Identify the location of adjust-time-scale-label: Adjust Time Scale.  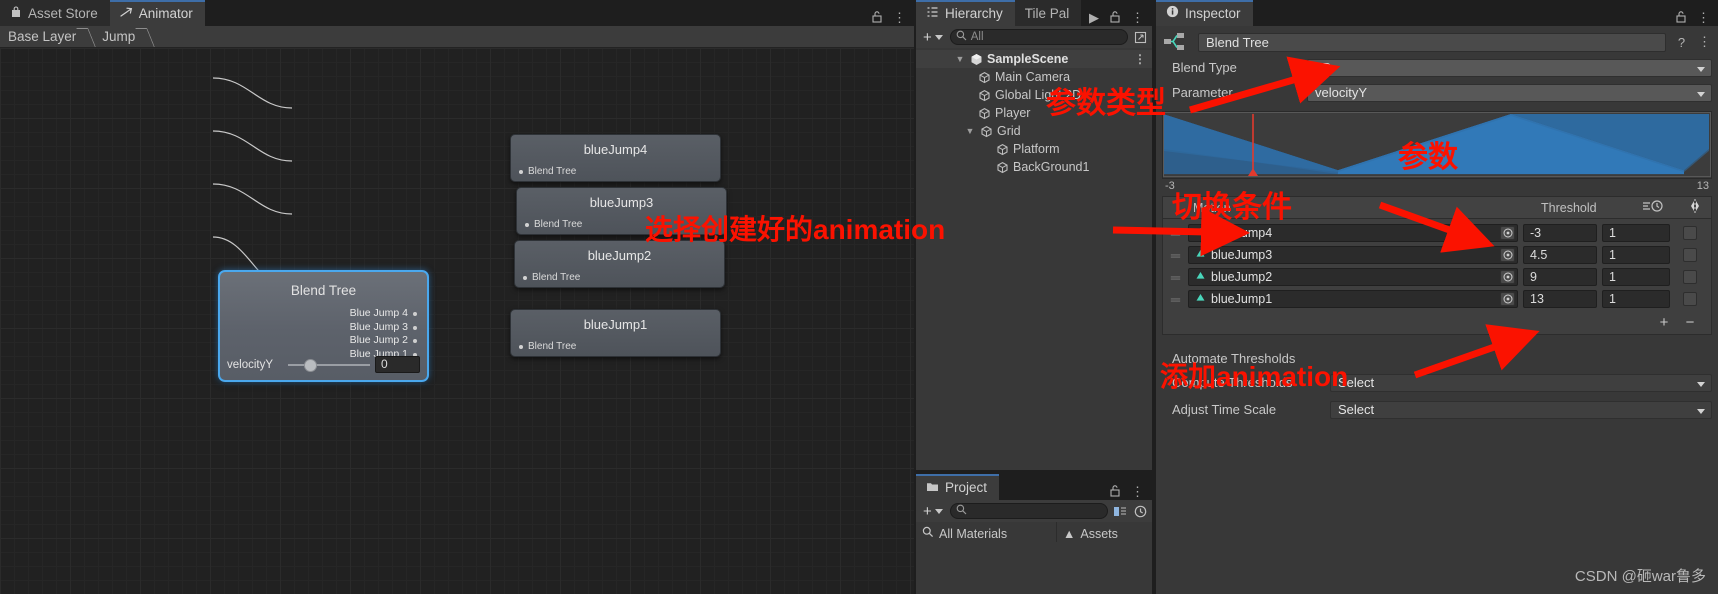
(1224, 409).